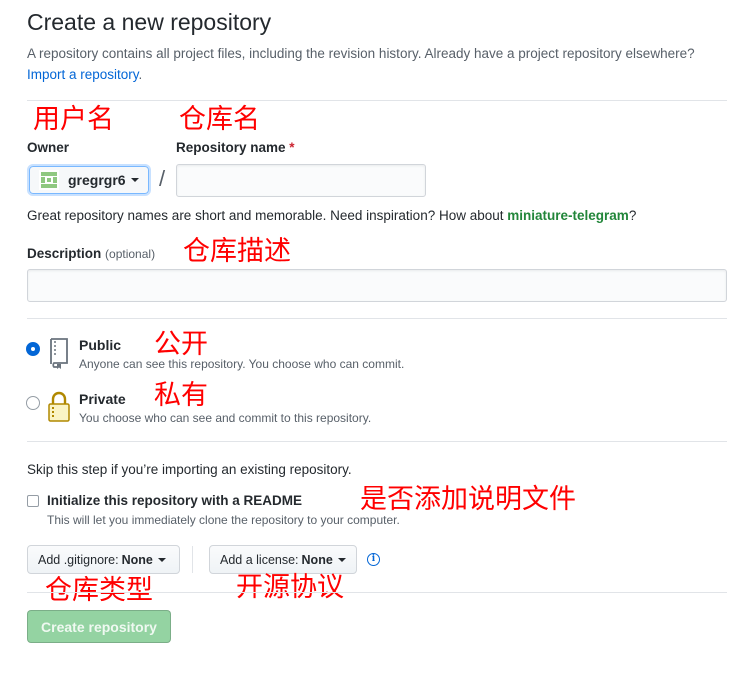  What do you see at coordinates (59, 354) in the screenshot?
I see `repo-book-icon` at bounding box center [59, 354].